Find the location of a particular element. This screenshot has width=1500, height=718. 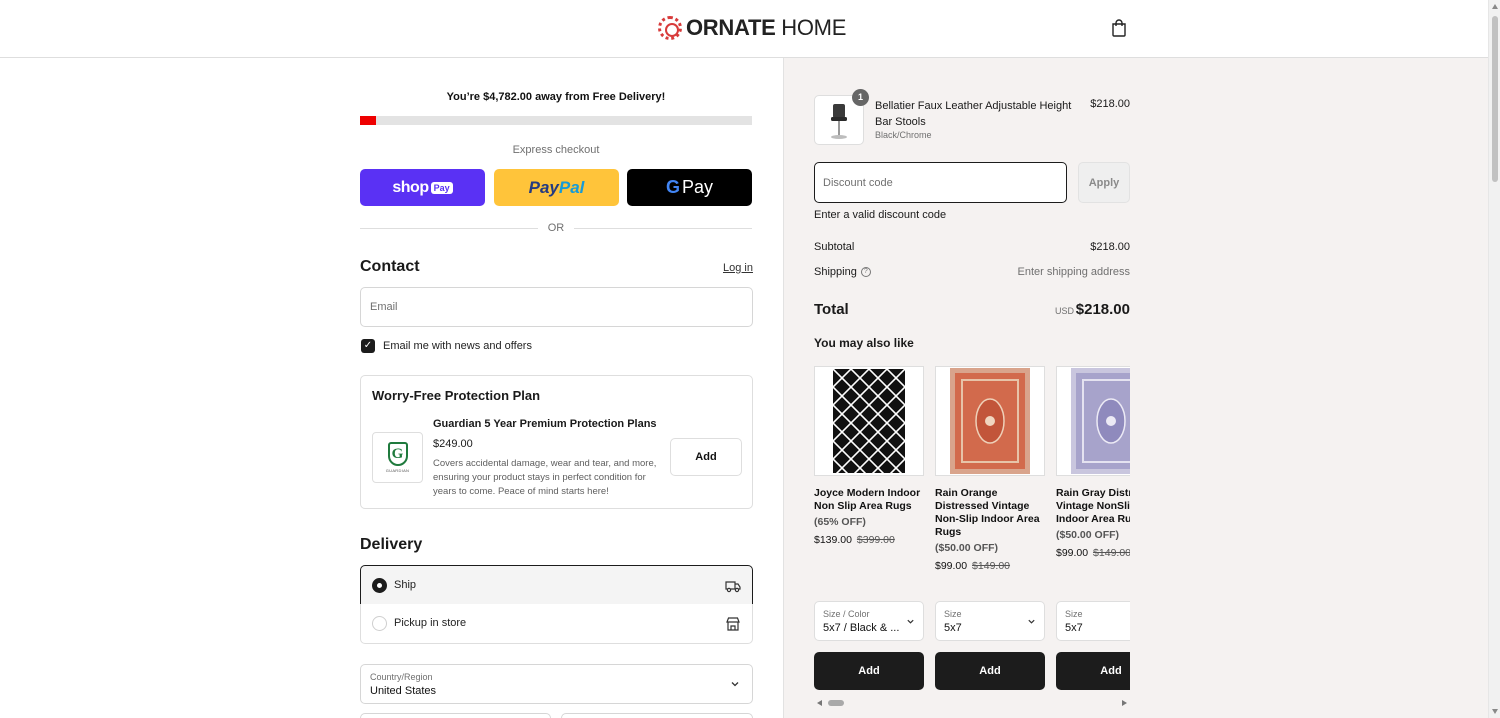

carousel-scroll-thumb is located at coordinates (836, 703).